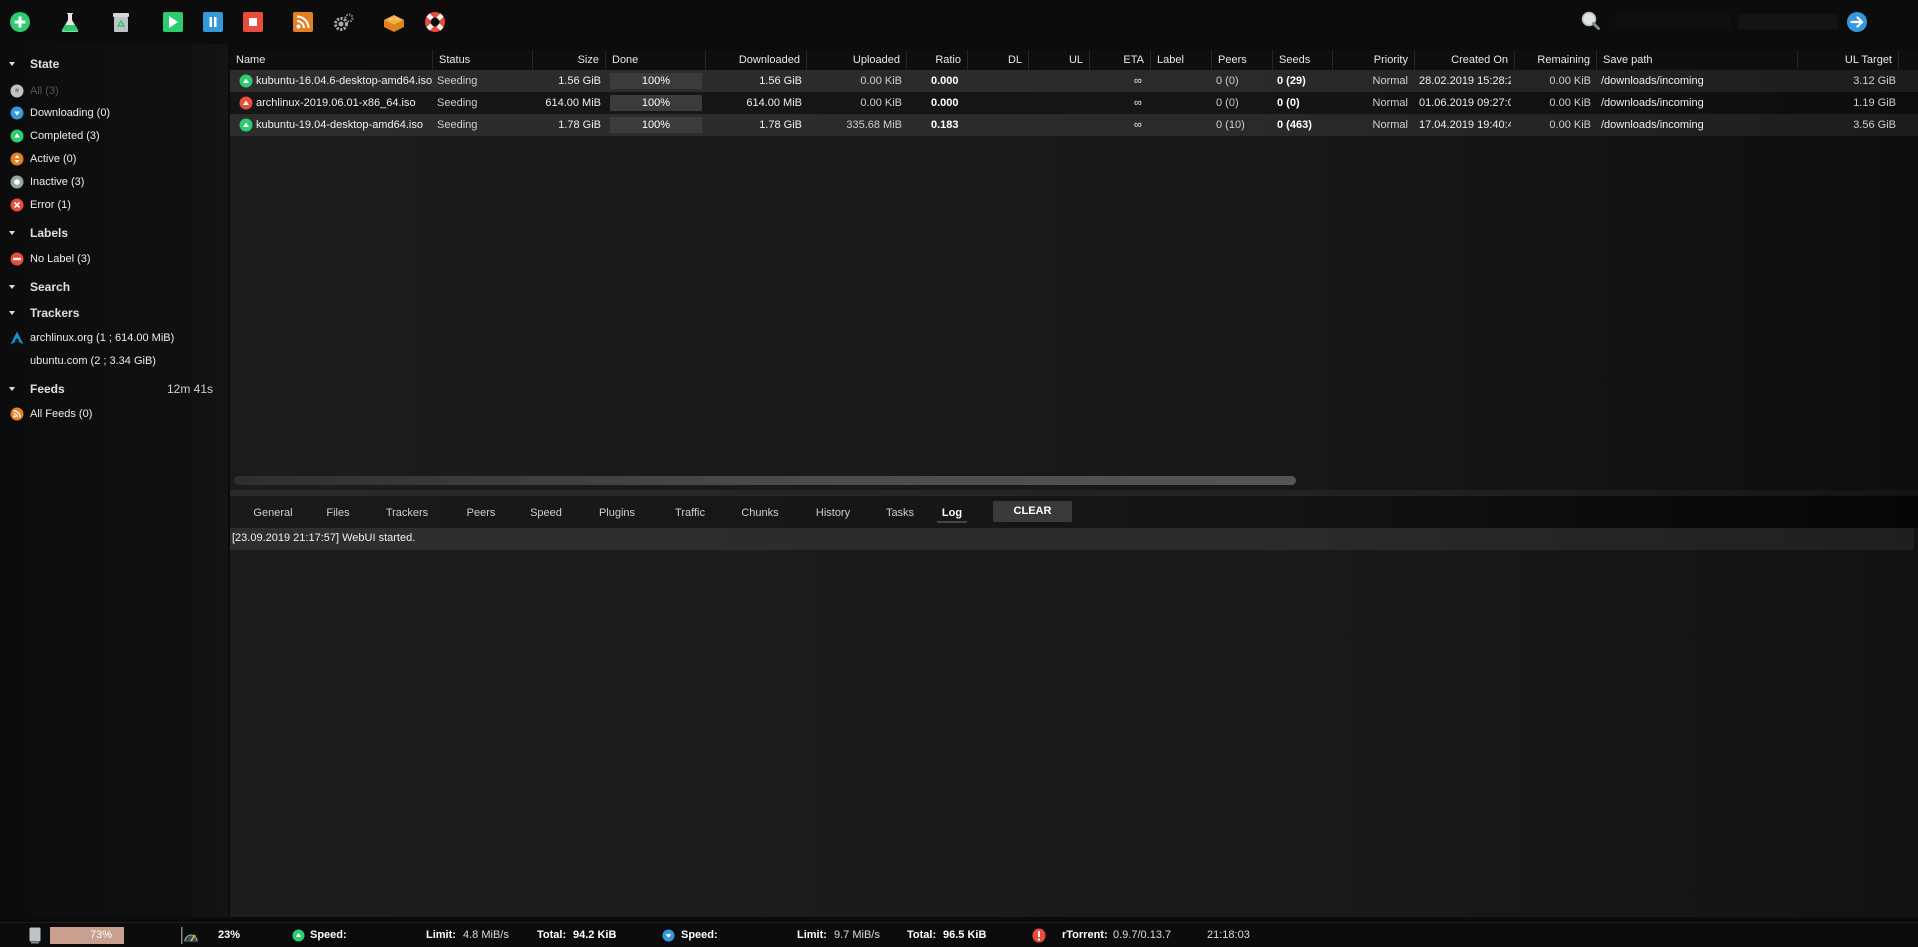  I want to click on cell-status: Seeding, so click(457, 103).